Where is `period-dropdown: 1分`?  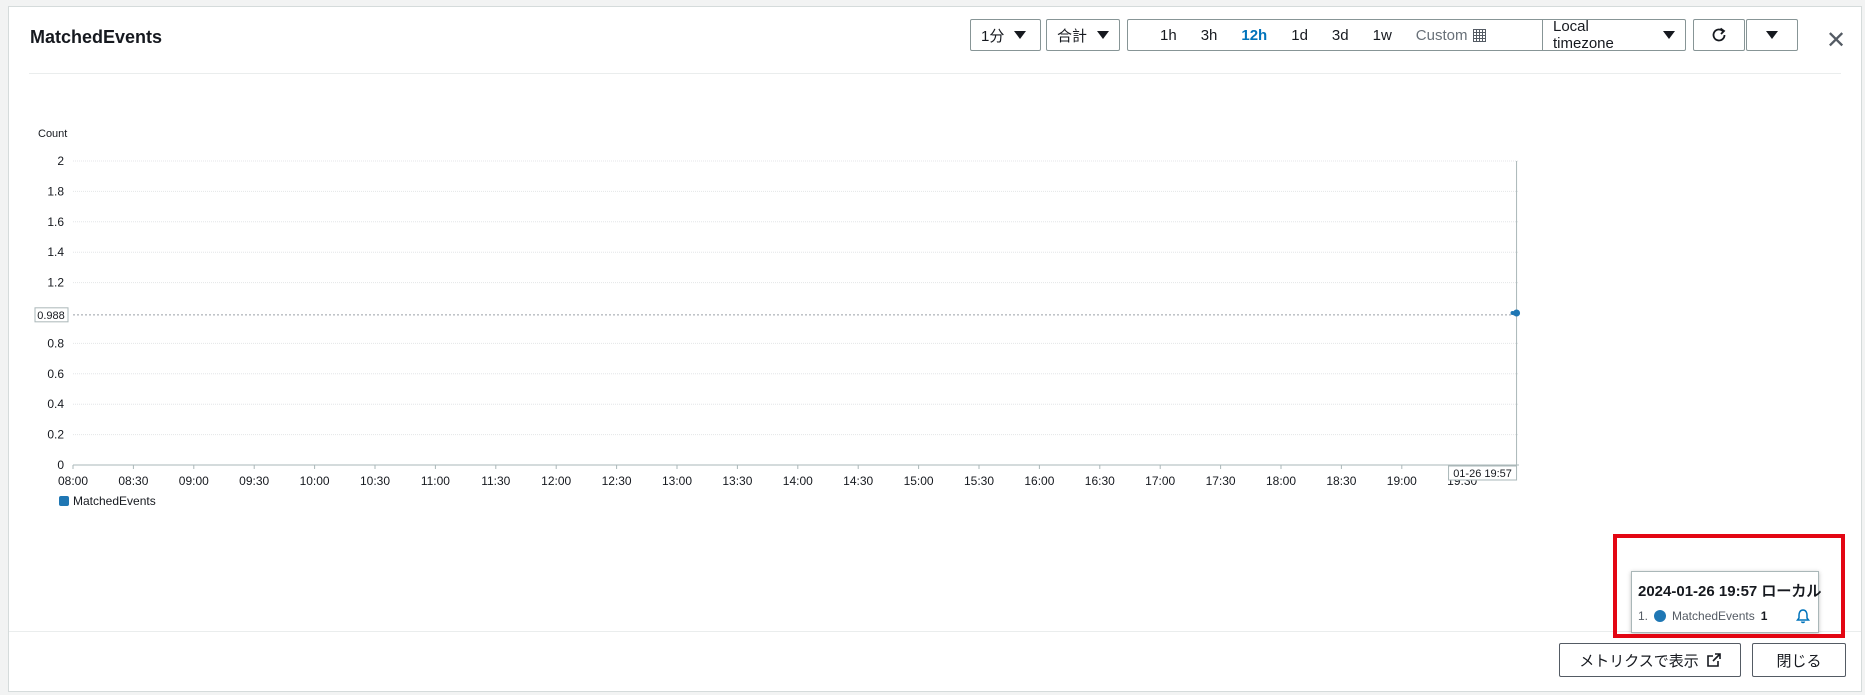 period-dropdown: 1分 is located at coordinates (1005, 35).